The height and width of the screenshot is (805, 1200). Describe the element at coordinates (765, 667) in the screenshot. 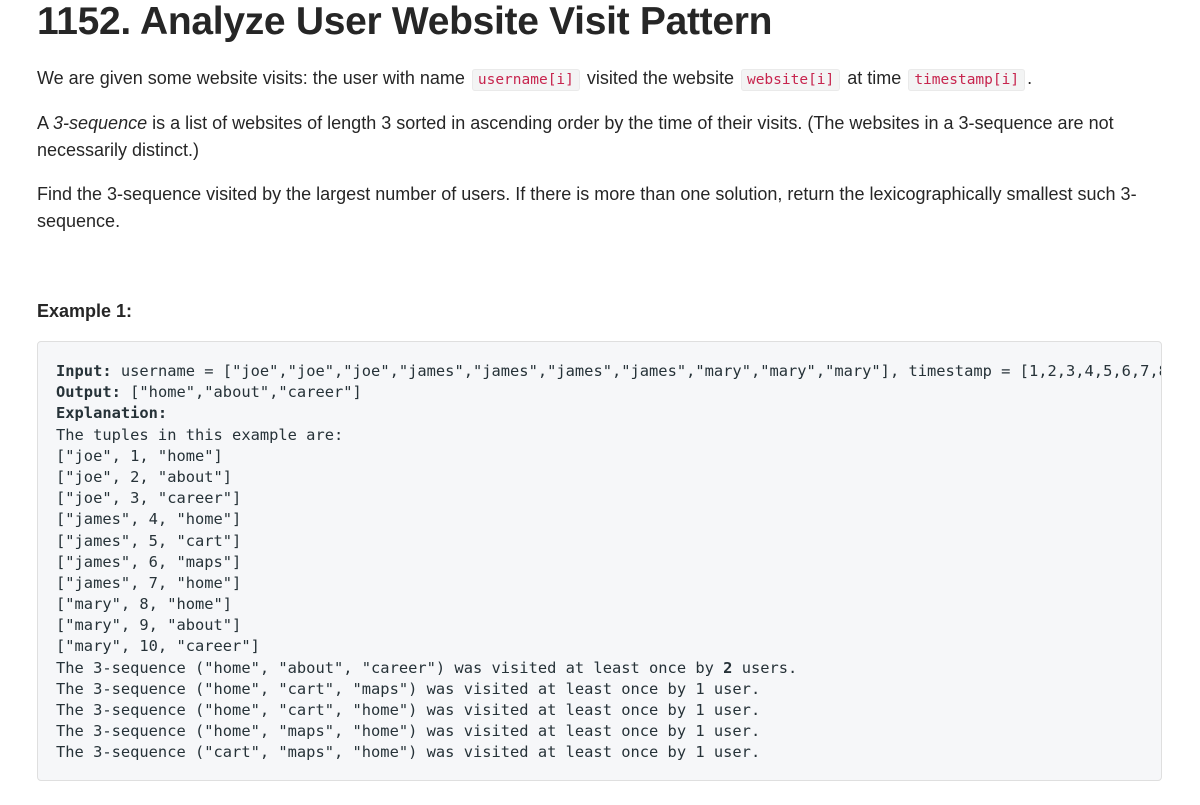

I see `sequence-text: users.` at that location.